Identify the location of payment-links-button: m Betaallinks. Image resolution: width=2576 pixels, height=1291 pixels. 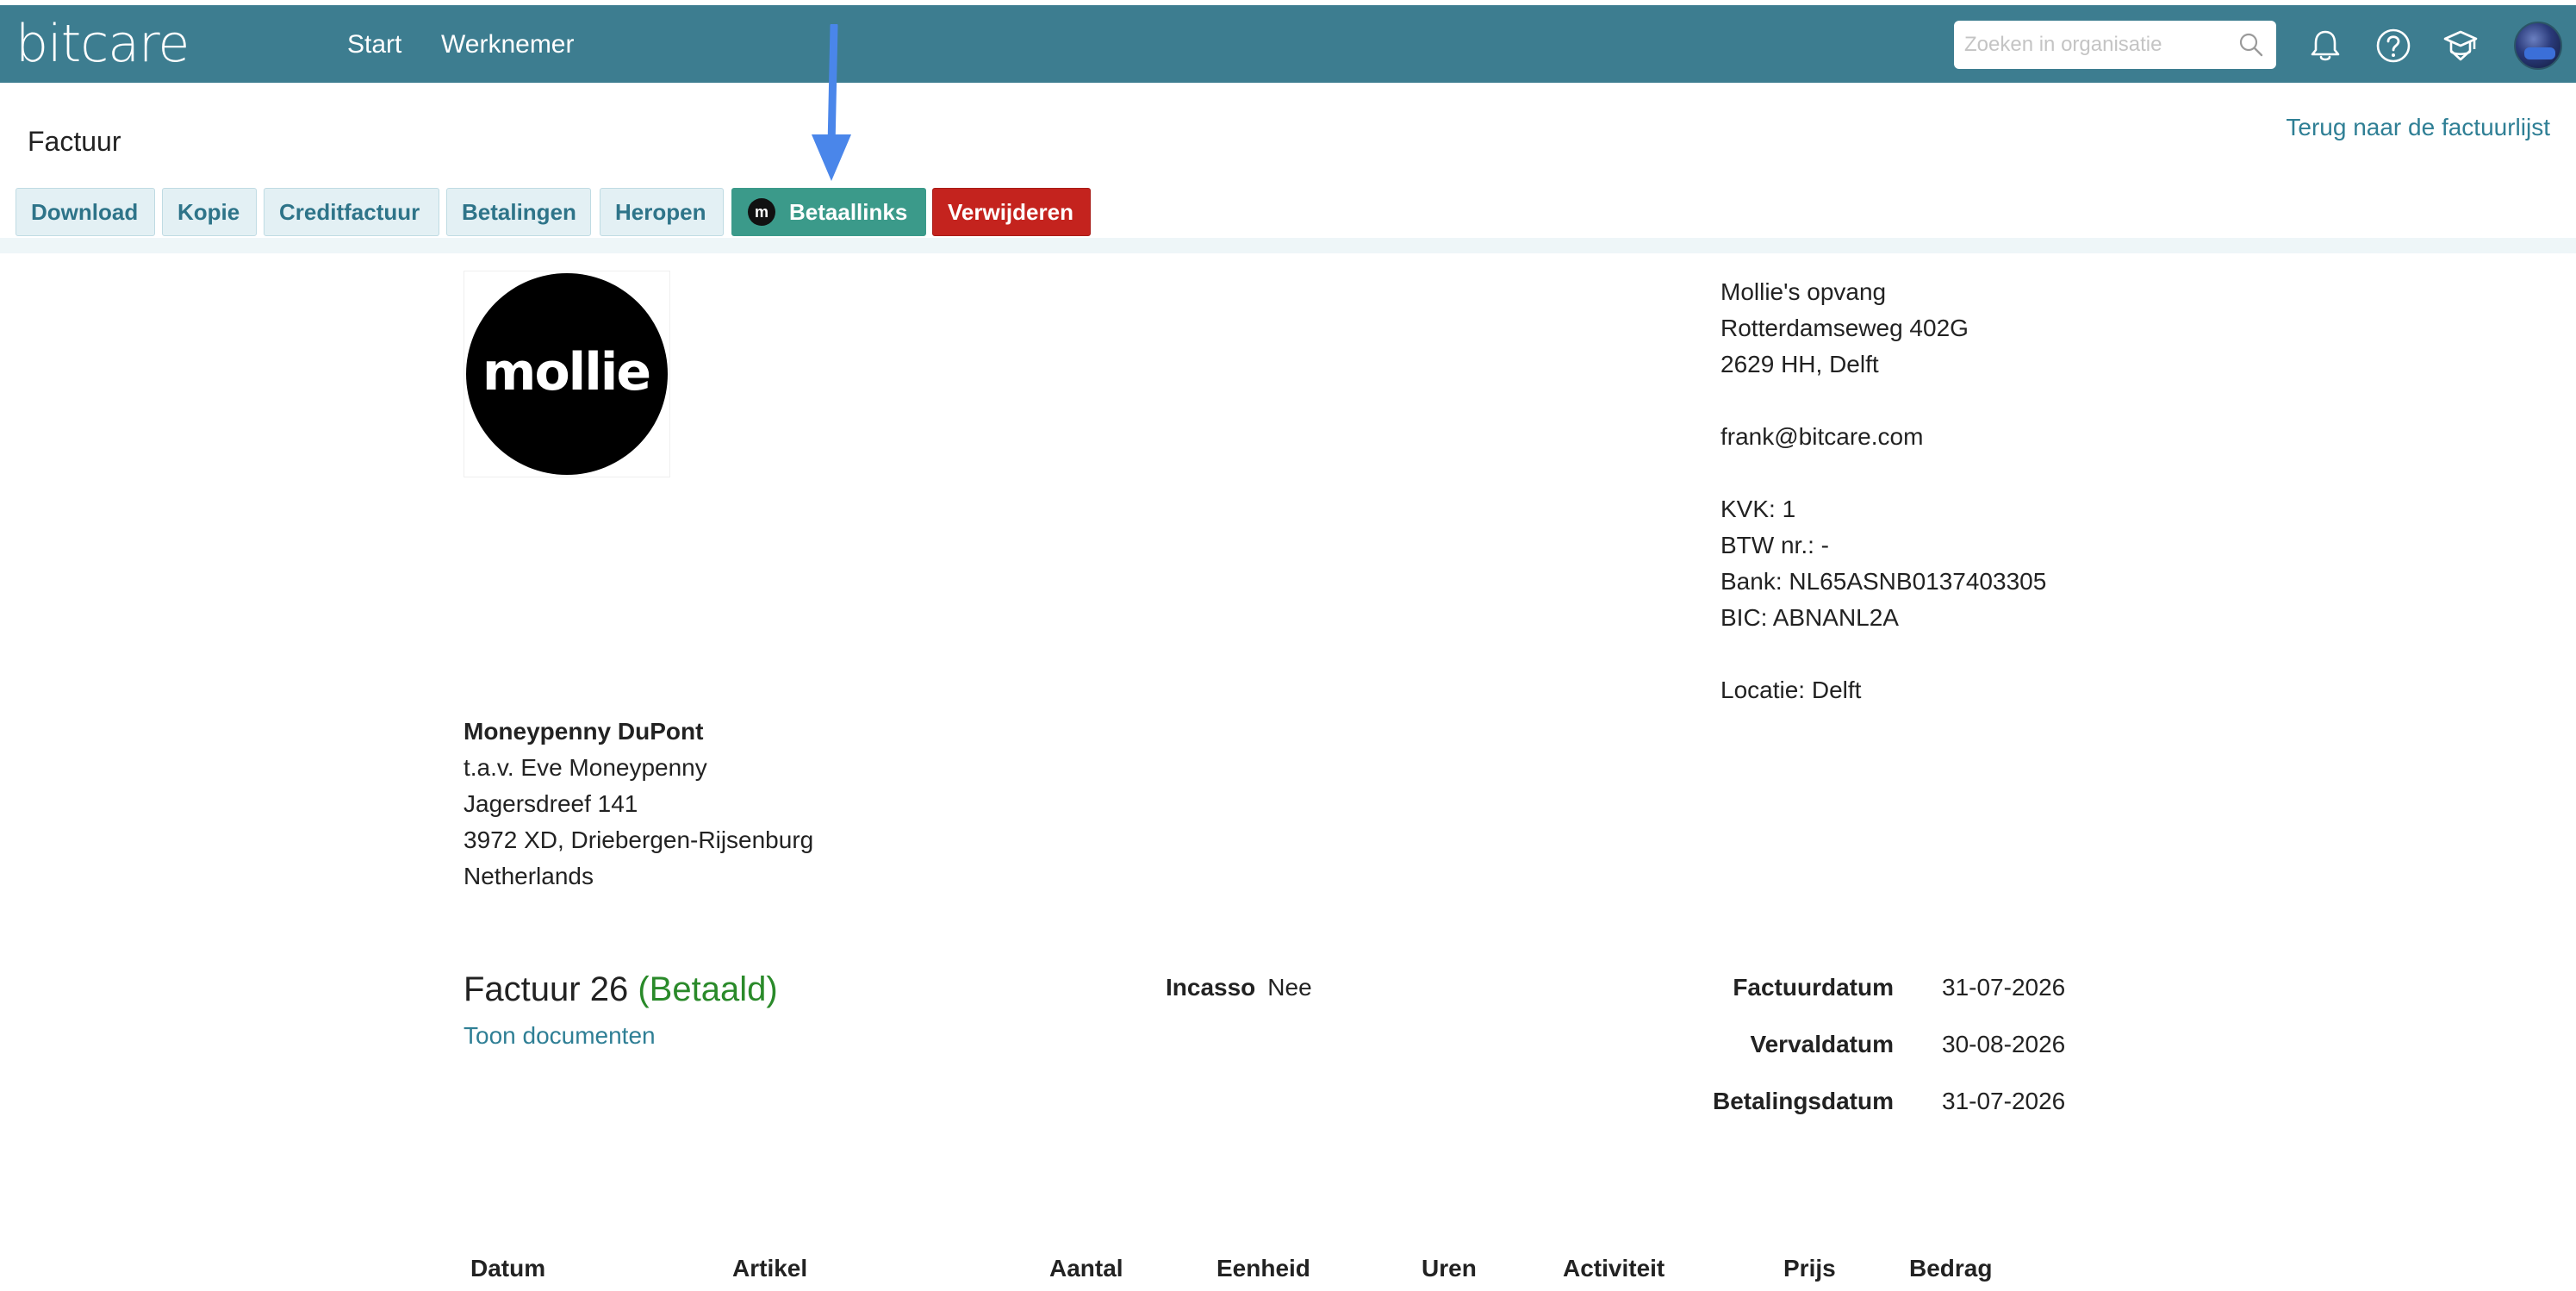
(829, 212).